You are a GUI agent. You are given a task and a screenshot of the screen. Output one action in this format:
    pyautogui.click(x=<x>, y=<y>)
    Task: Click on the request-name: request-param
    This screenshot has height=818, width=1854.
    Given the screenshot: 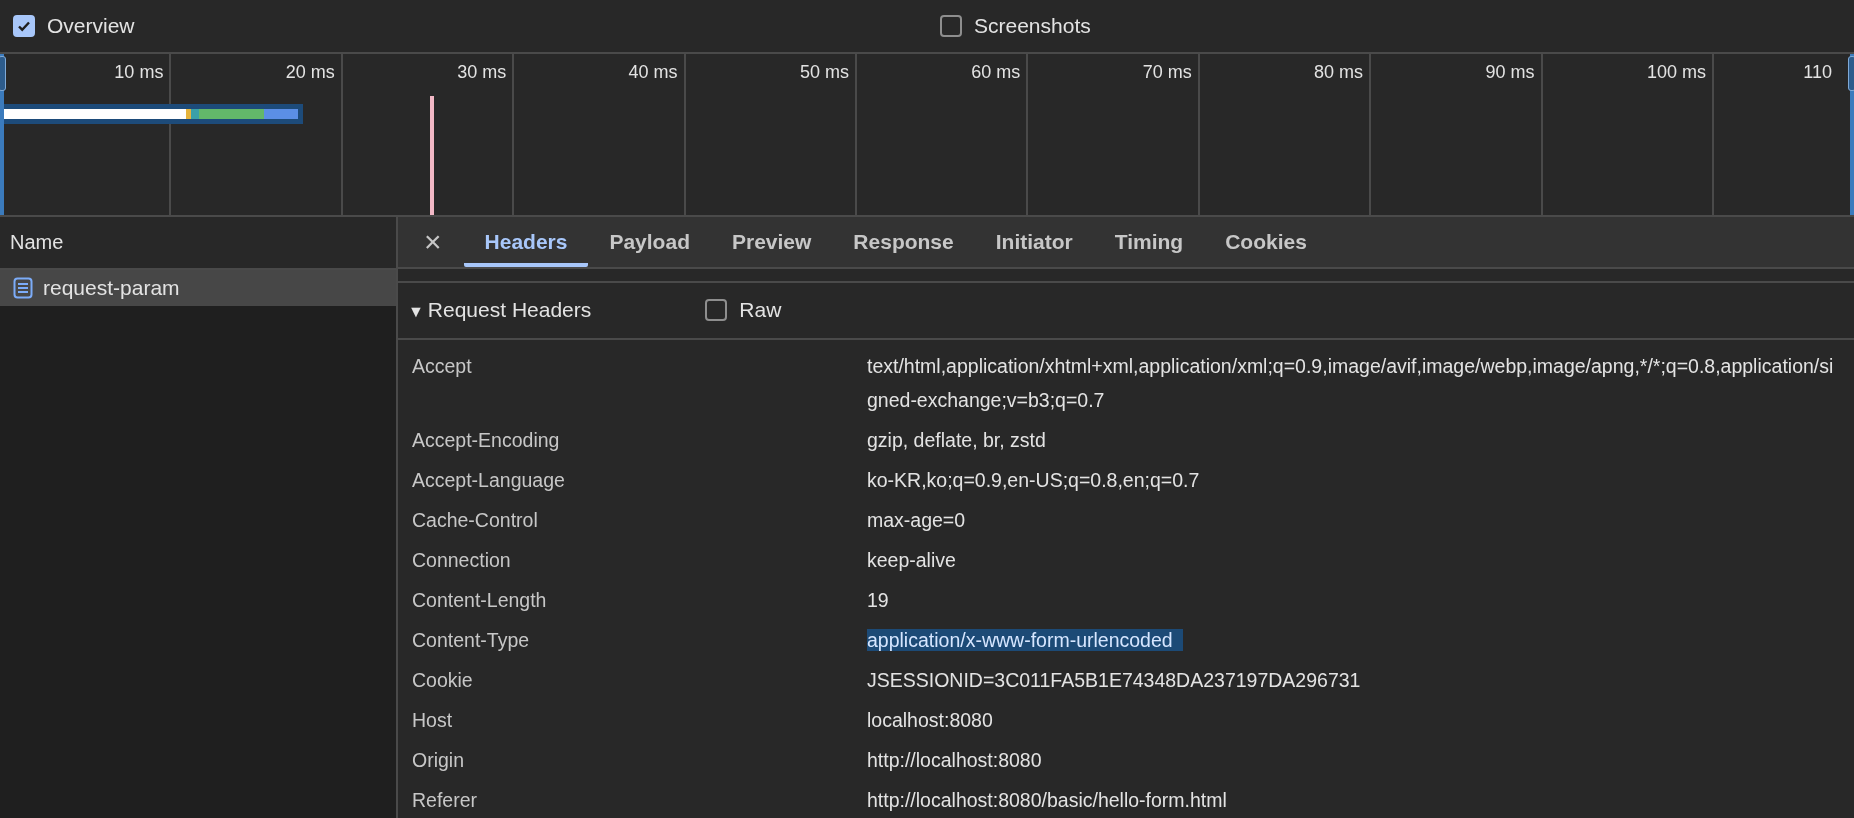 What is the action you would take?
    pyautogui.click(x=111, y=288)
    